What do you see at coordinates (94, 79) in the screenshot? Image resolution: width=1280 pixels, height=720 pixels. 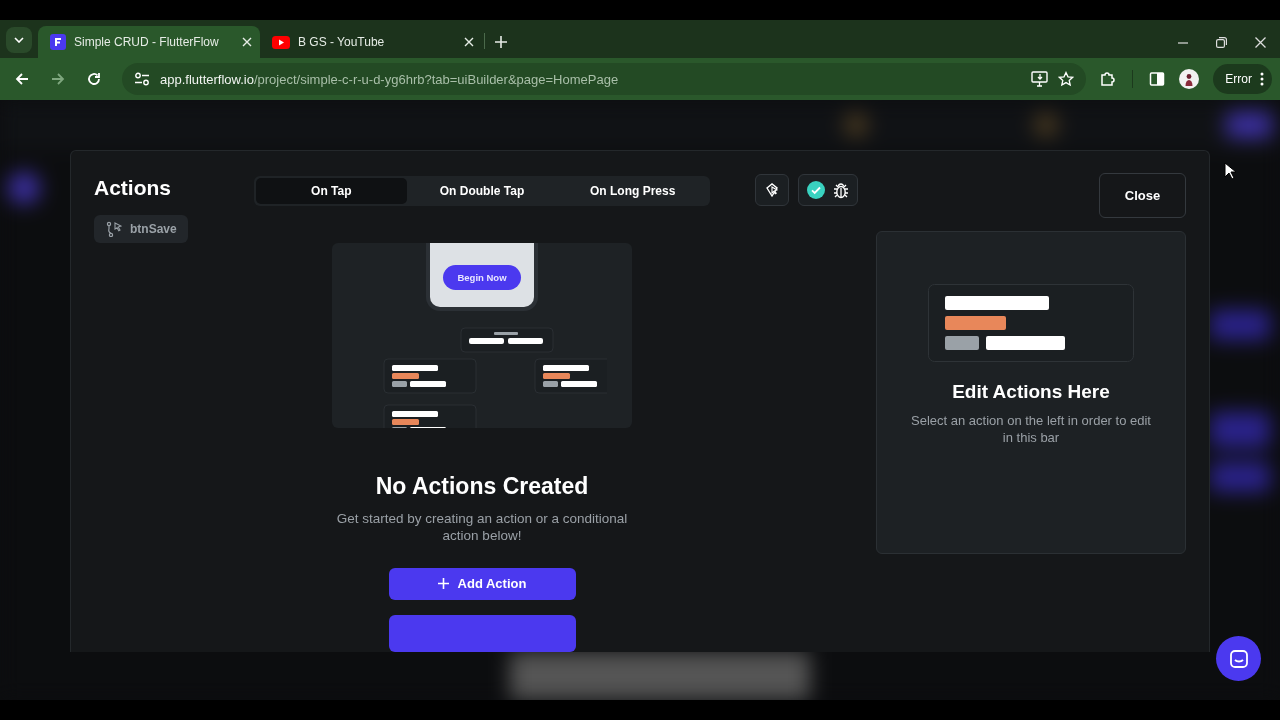 I see `reload-icon` at bounding box center [94, 79].